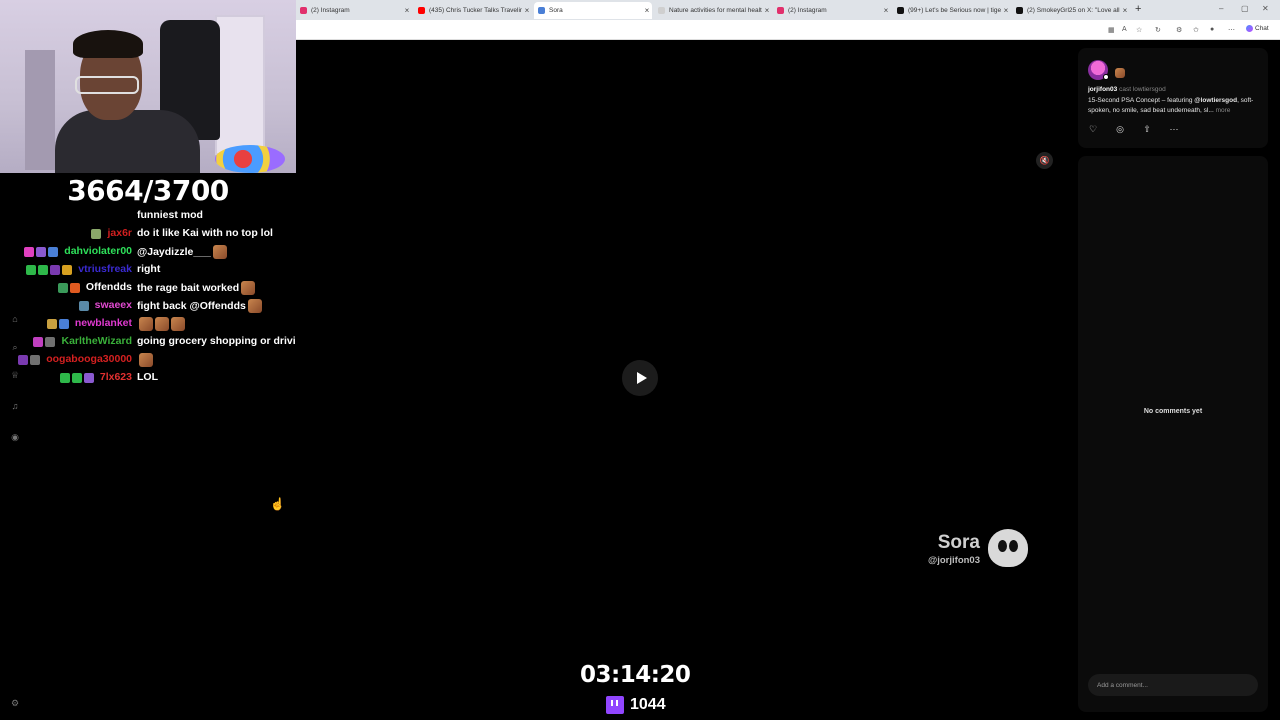 This screenshot has height=720, width=1280. Describe the element at coordinates (109, 287) in the screenshot. I see `chat-username: Offendds` at that location.